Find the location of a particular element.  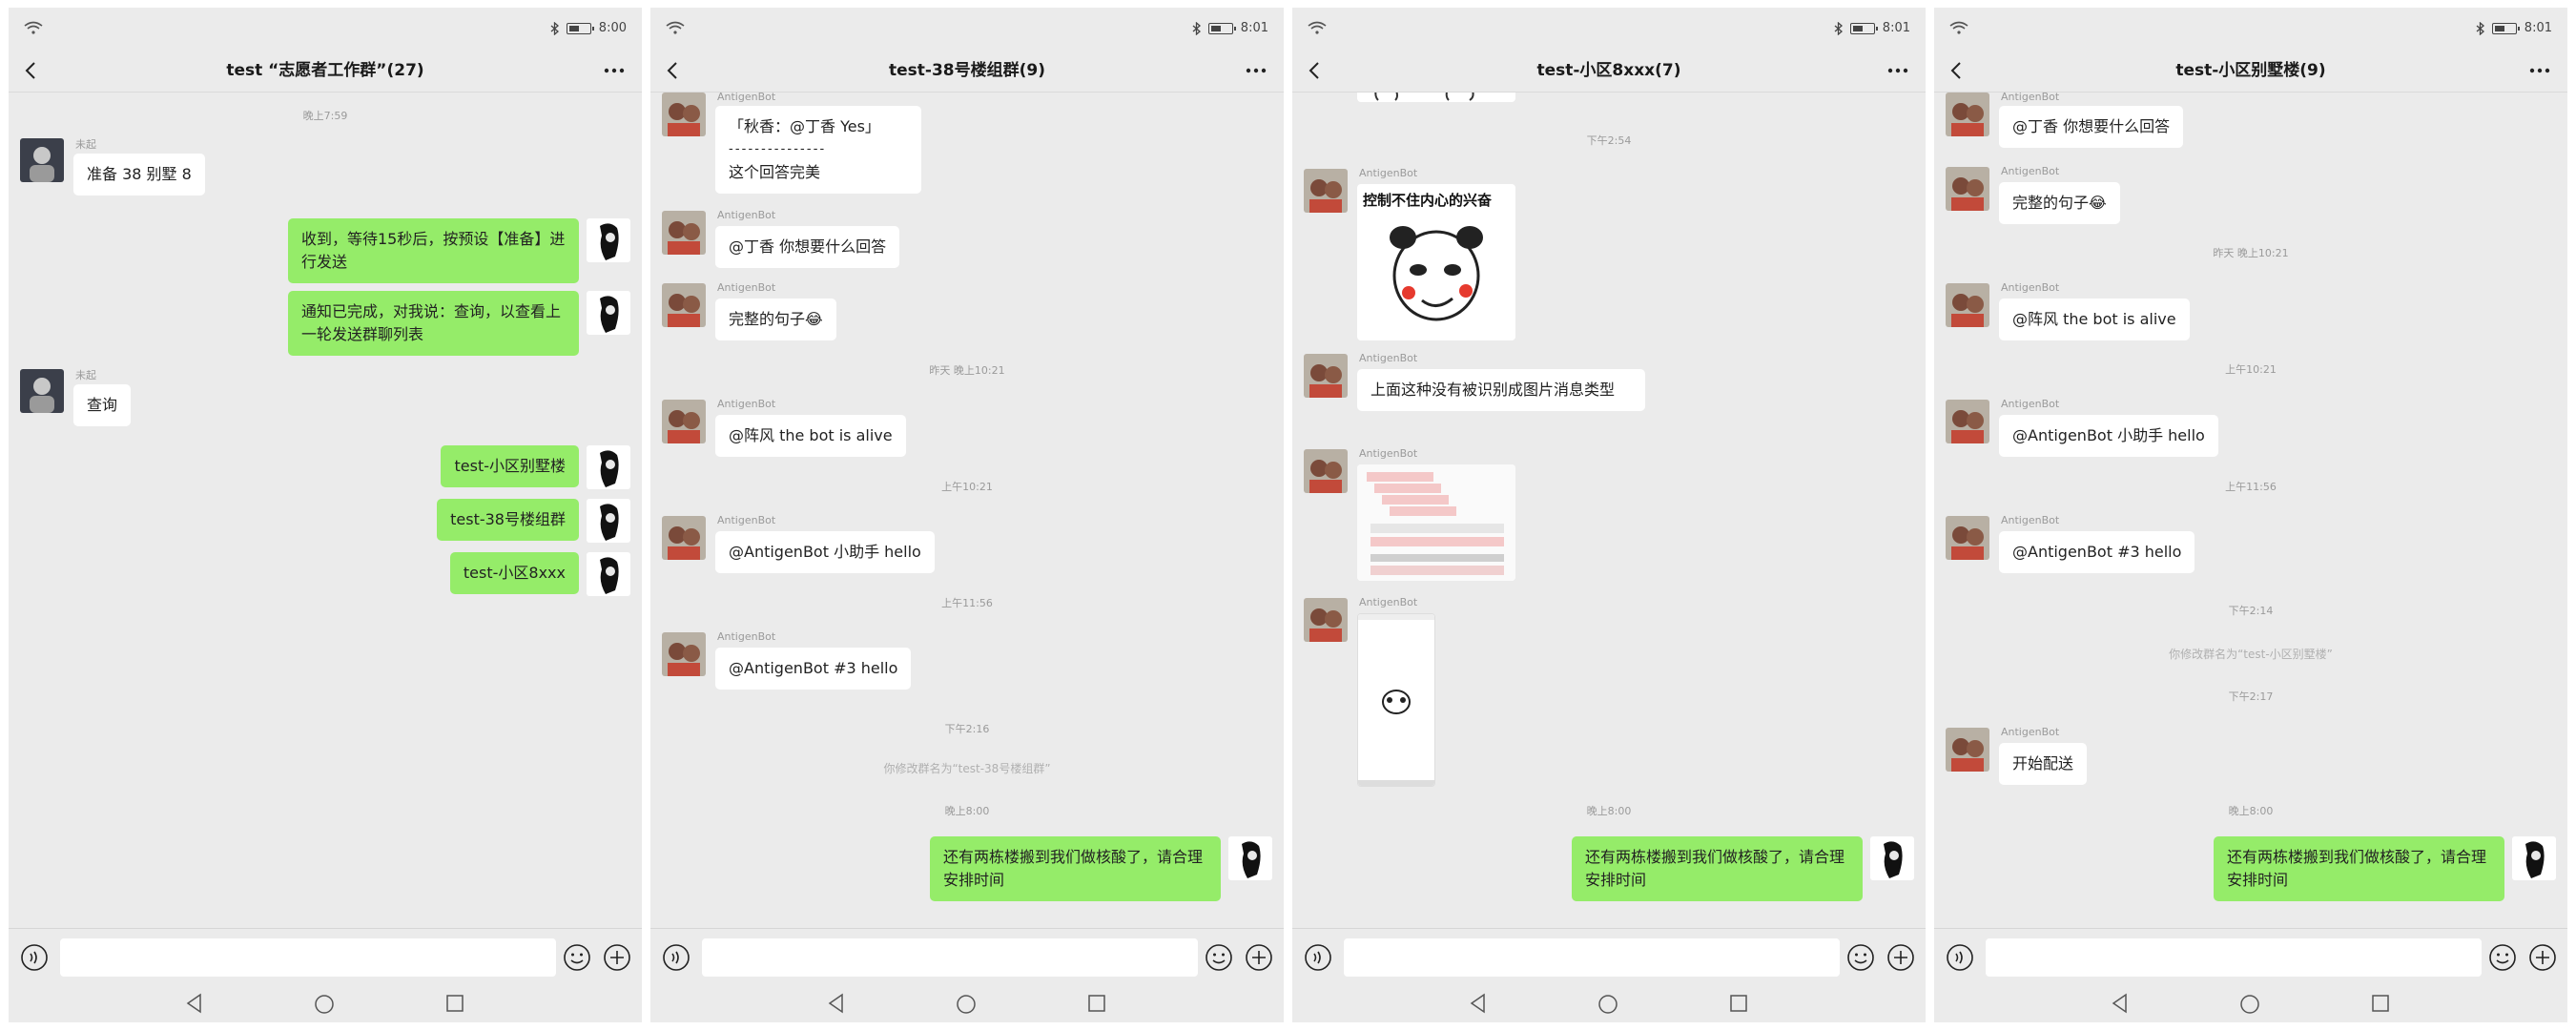

message-bubble: 开始配送 is located at coordinates (2043, 764).